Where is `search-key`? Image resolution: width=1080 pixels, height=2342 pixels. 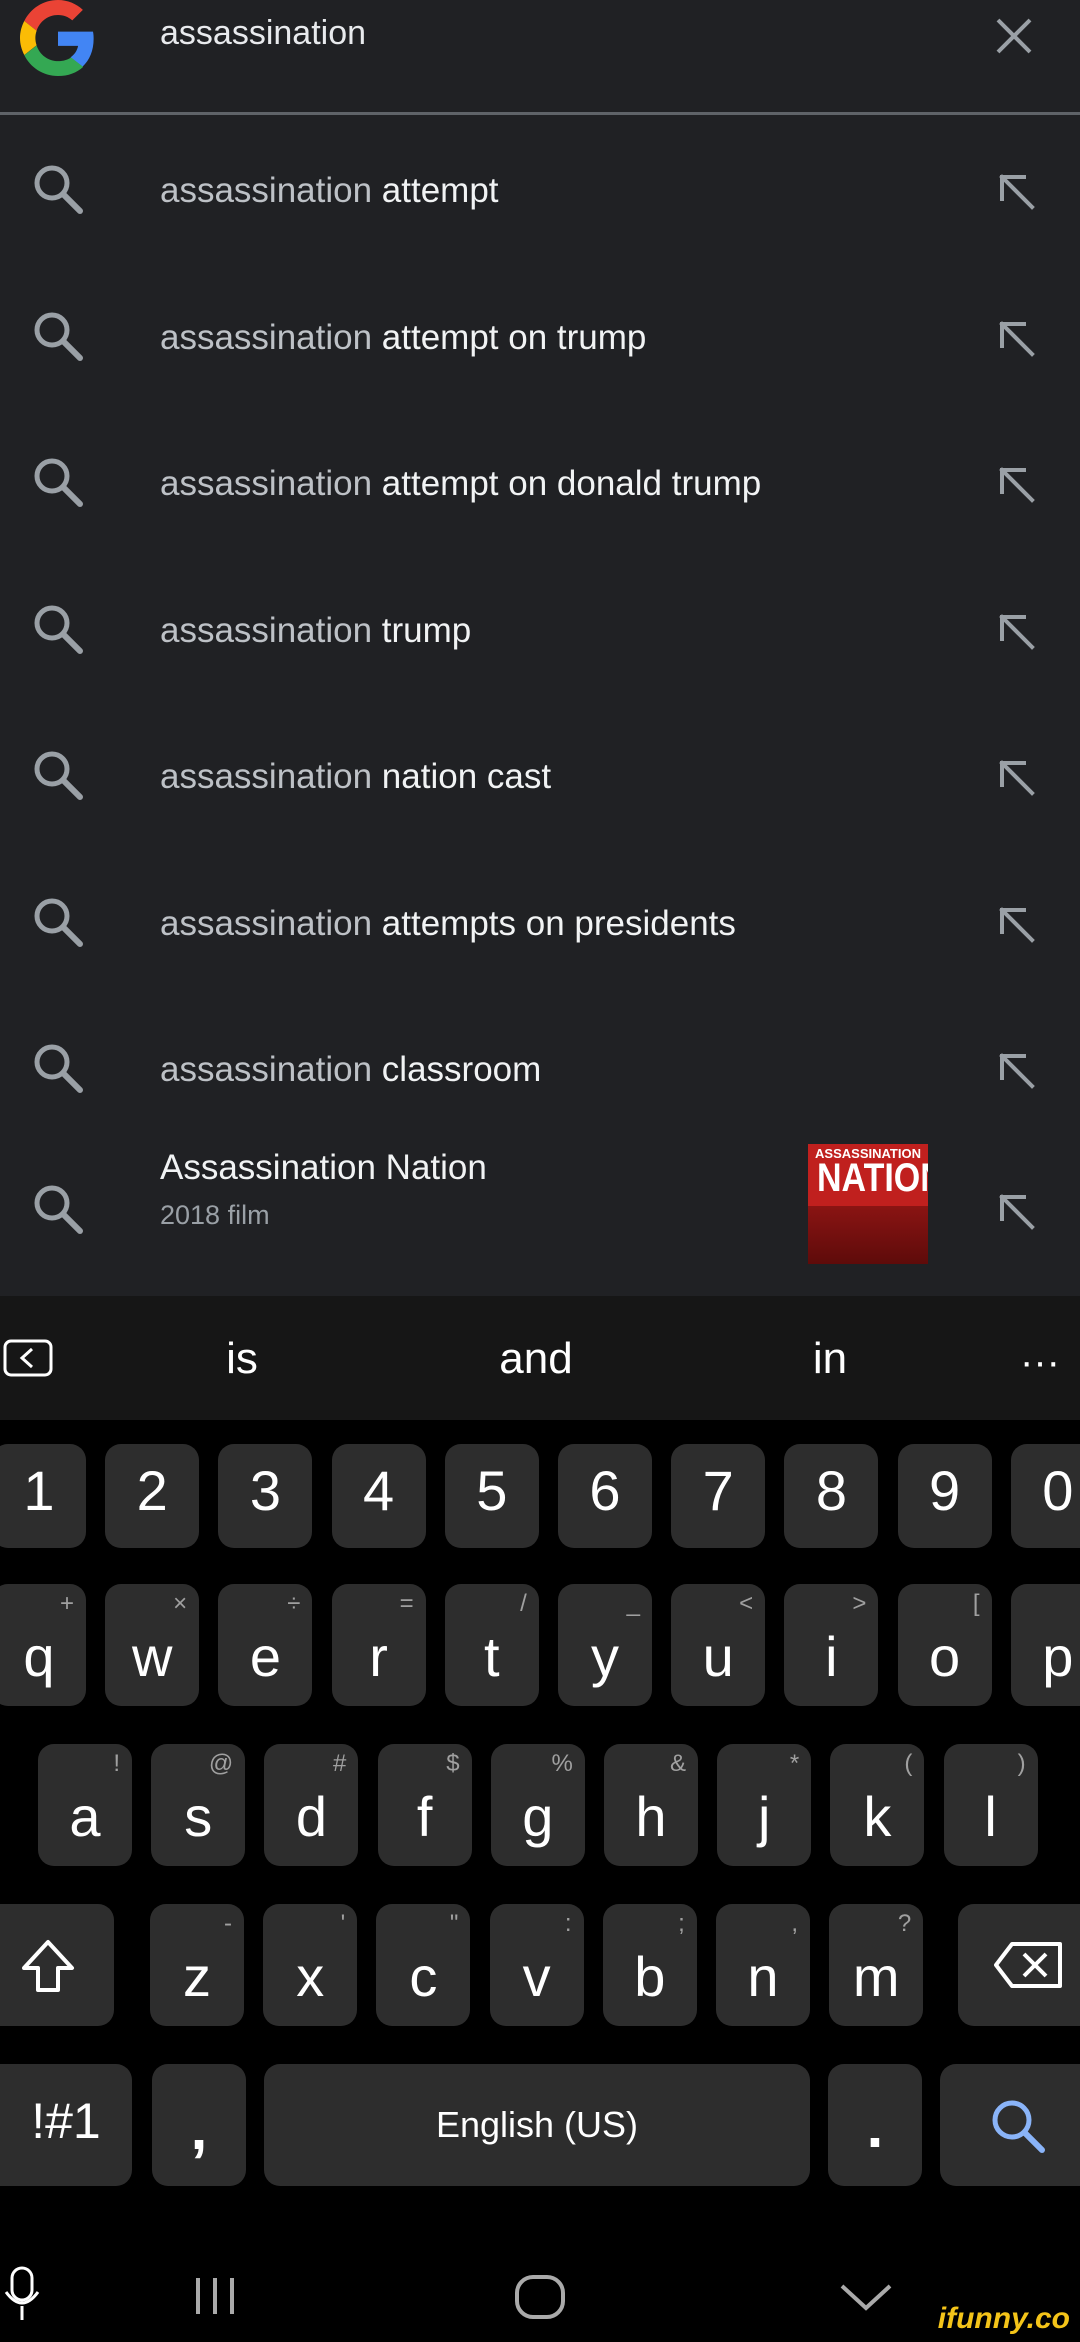 search-key is located at coordinates (1010, 2125).